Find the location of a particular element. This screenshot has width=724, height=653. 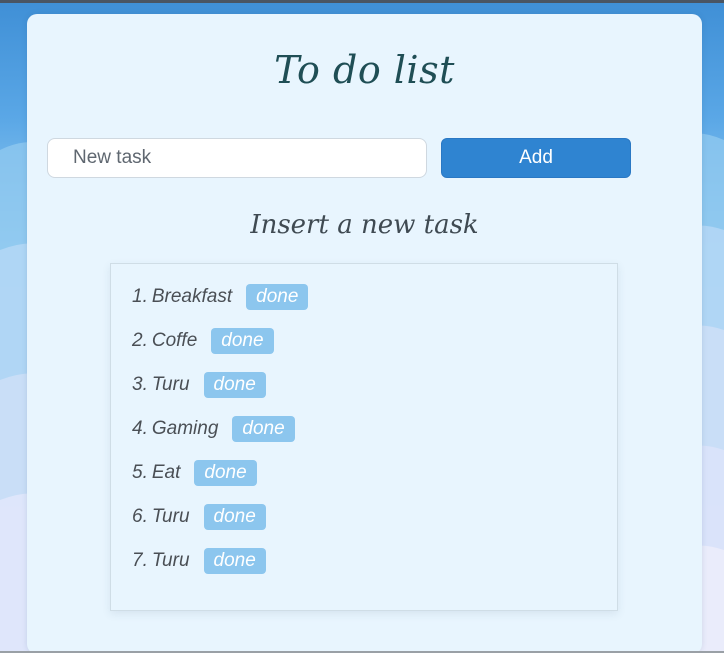

task-item: 4. Gaming done is located at coordinates (374, 438).